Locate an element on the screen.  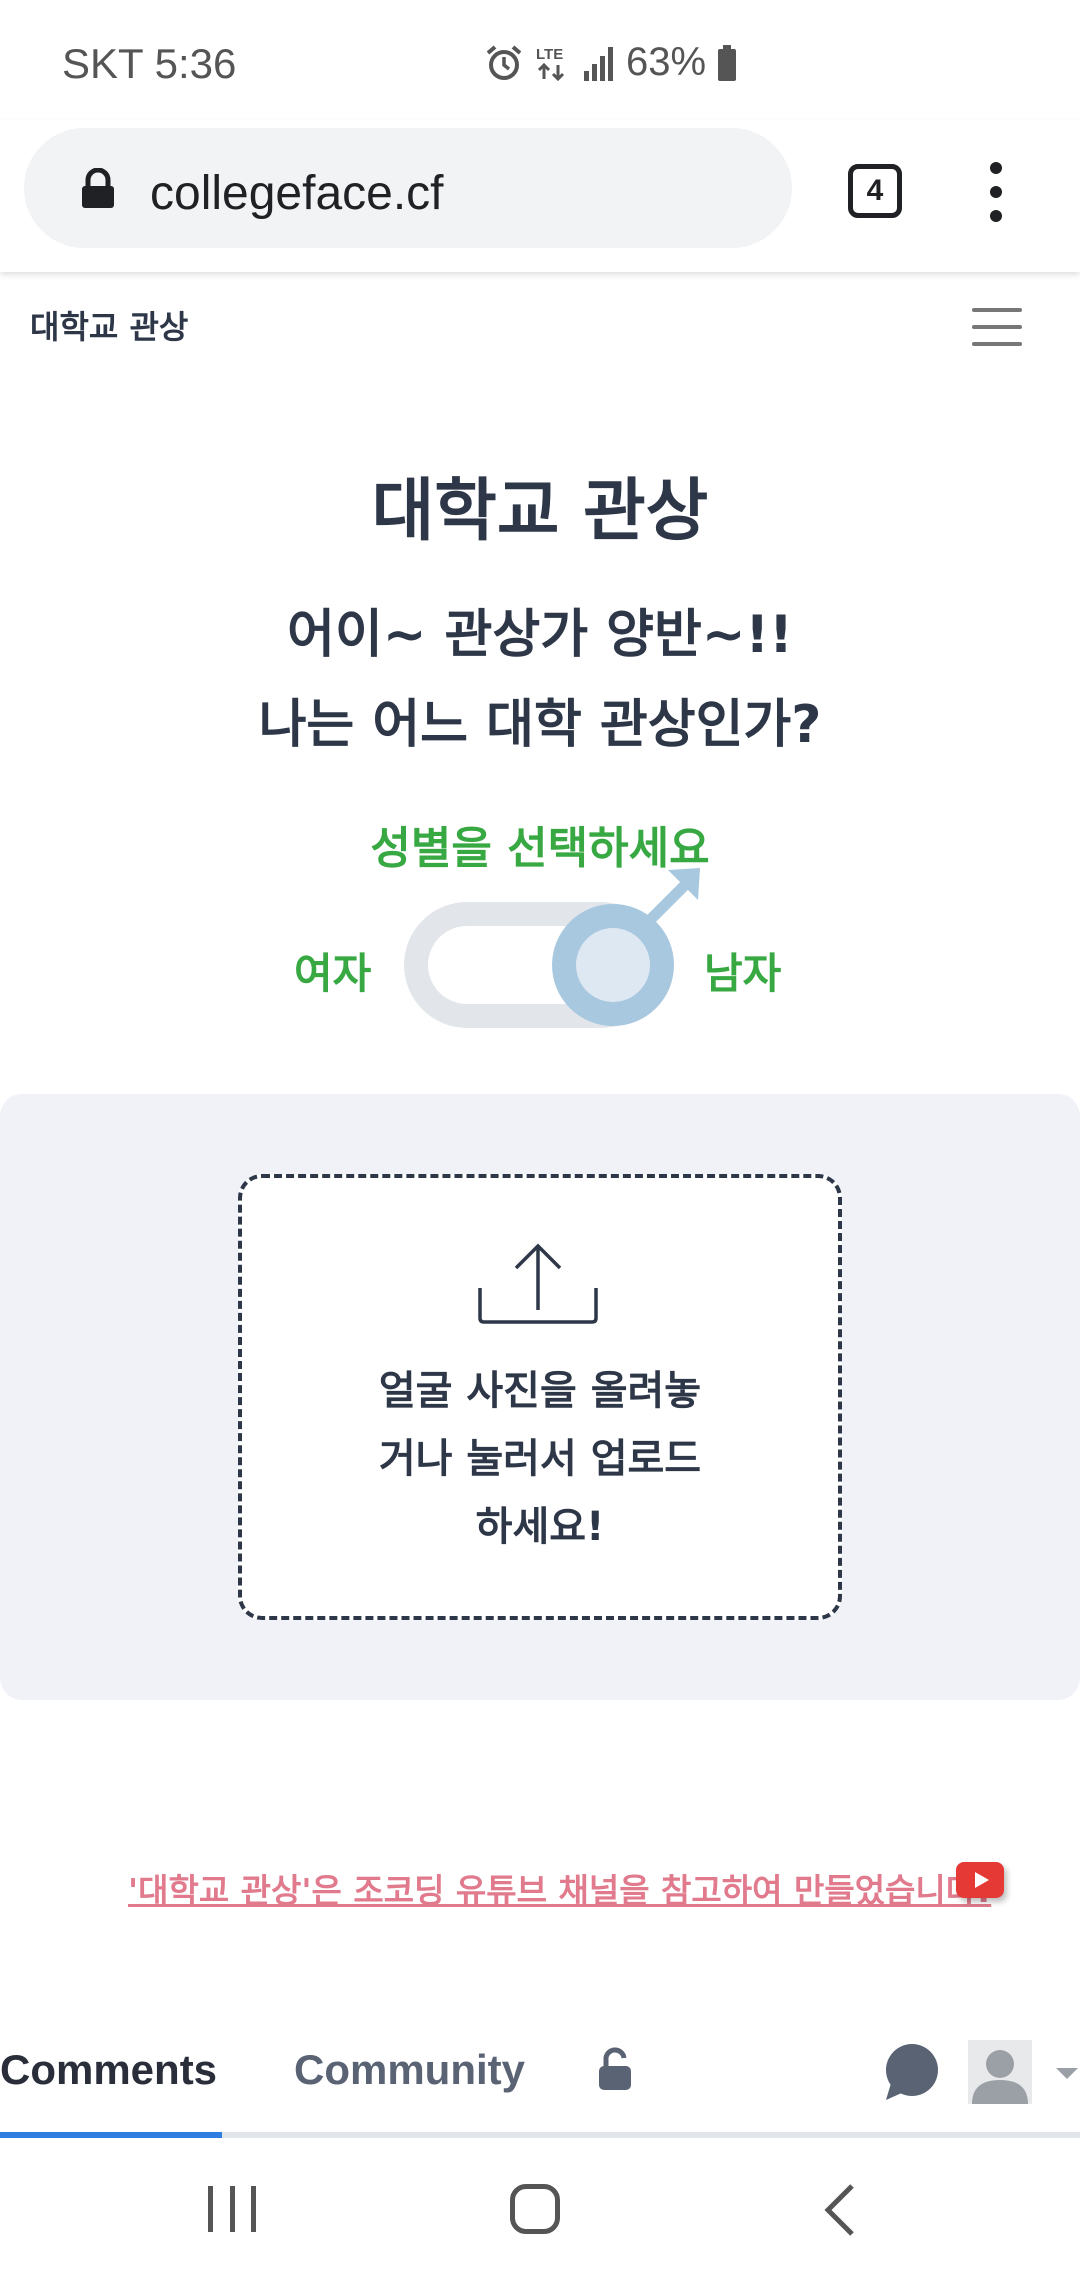
padlock-icon is located at coordinates (615, 2069).